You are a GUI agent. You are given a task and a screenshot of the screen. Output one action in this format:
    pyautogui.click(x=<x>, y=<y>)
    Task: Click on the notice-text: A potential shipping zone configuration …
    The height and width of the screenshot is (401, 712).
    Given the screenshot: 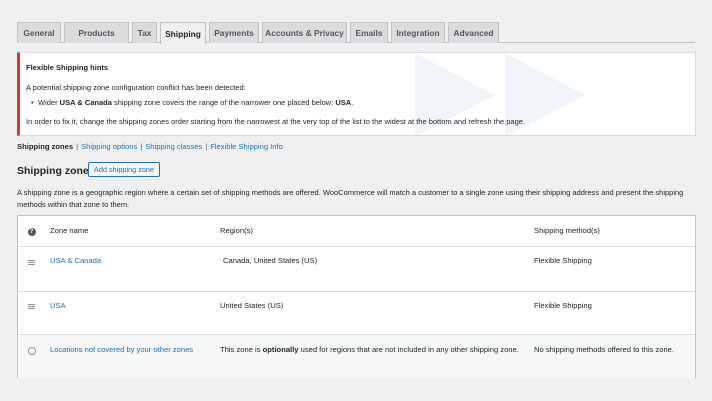 What is the action you would take?
    pyautogui.click(x=136, y=87)
    